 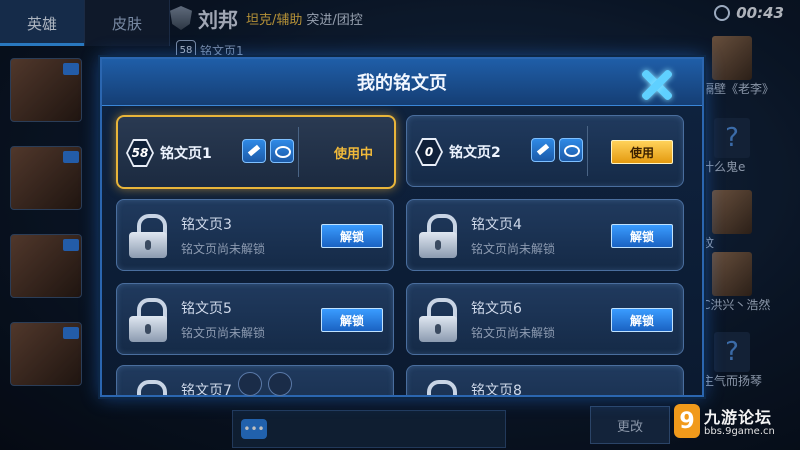 I want to click on rune-page-card-2: 0 铭文页2 使用, so click(x=545, y=151).